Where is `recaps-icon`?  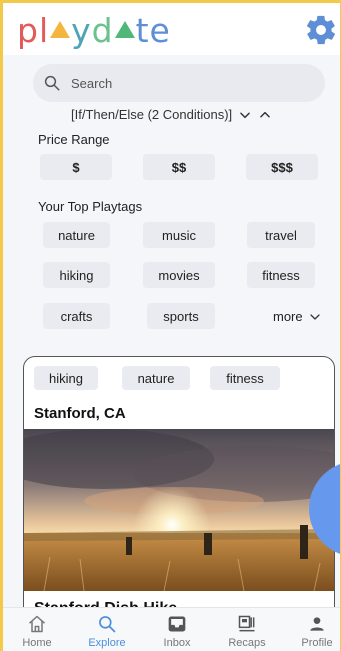
recaps-icon is located at coordinates (246, 623).